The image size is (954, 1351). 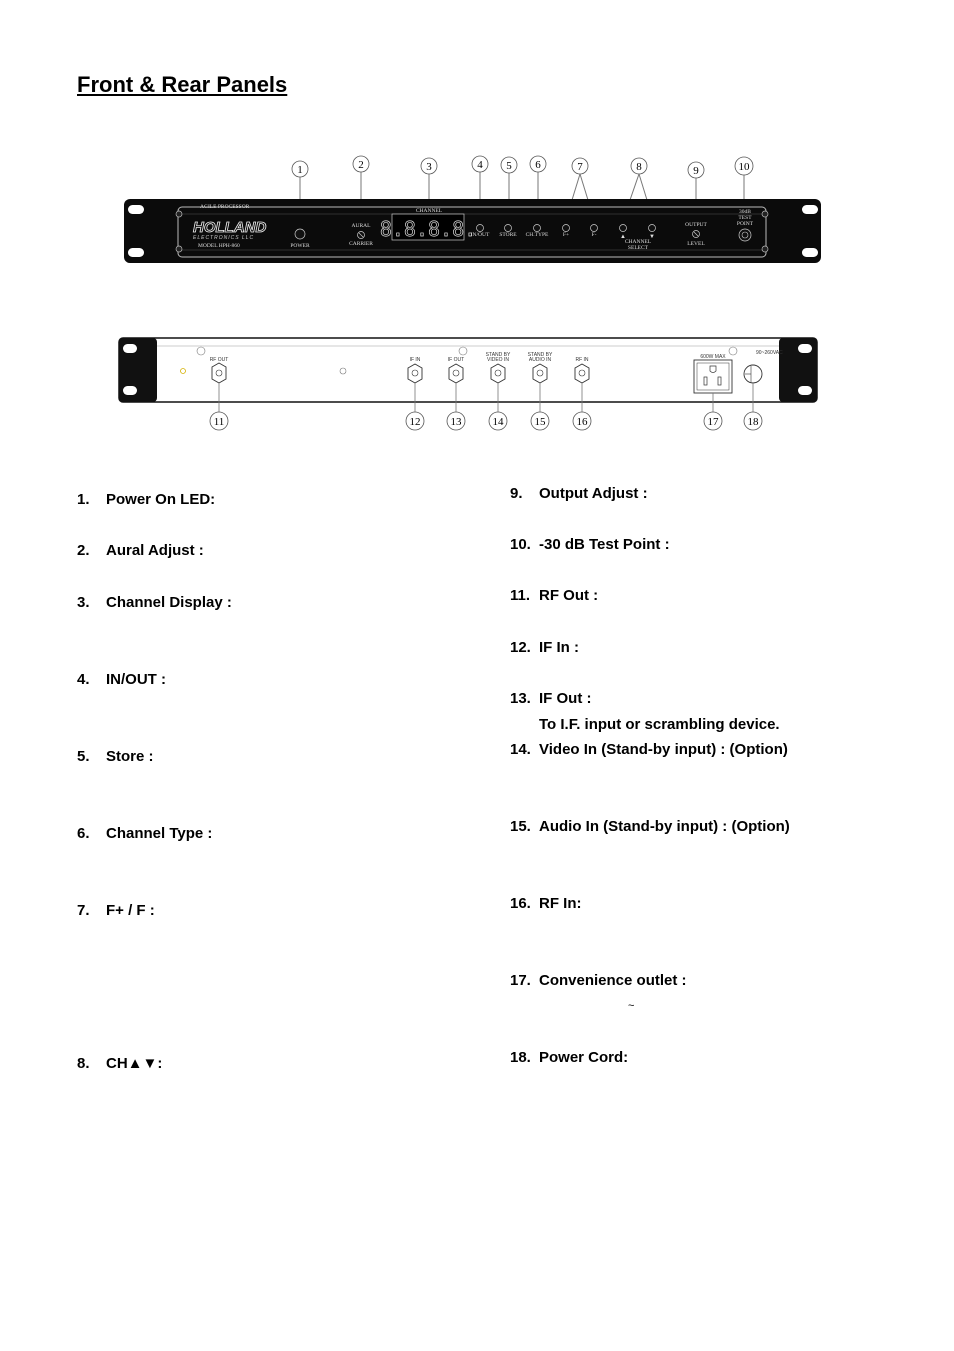 What do you see at coordinates (593, 493) in the screenshot?
I see `item-label: Output Adjust :` at bounding box center [593, 493].